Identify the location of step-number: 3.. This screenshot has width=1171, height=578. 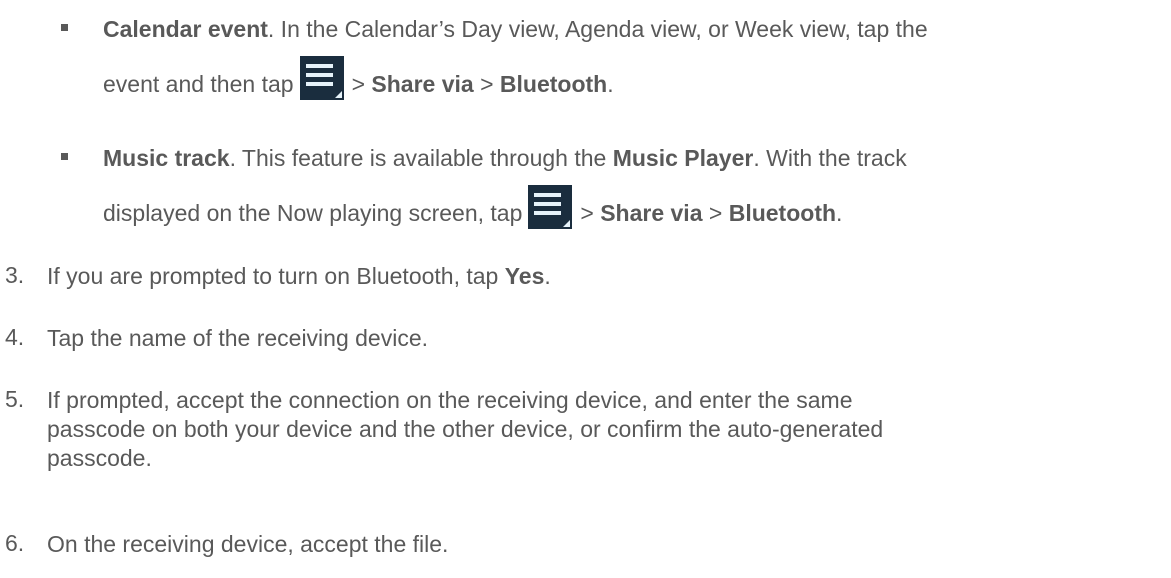
(15, 275).